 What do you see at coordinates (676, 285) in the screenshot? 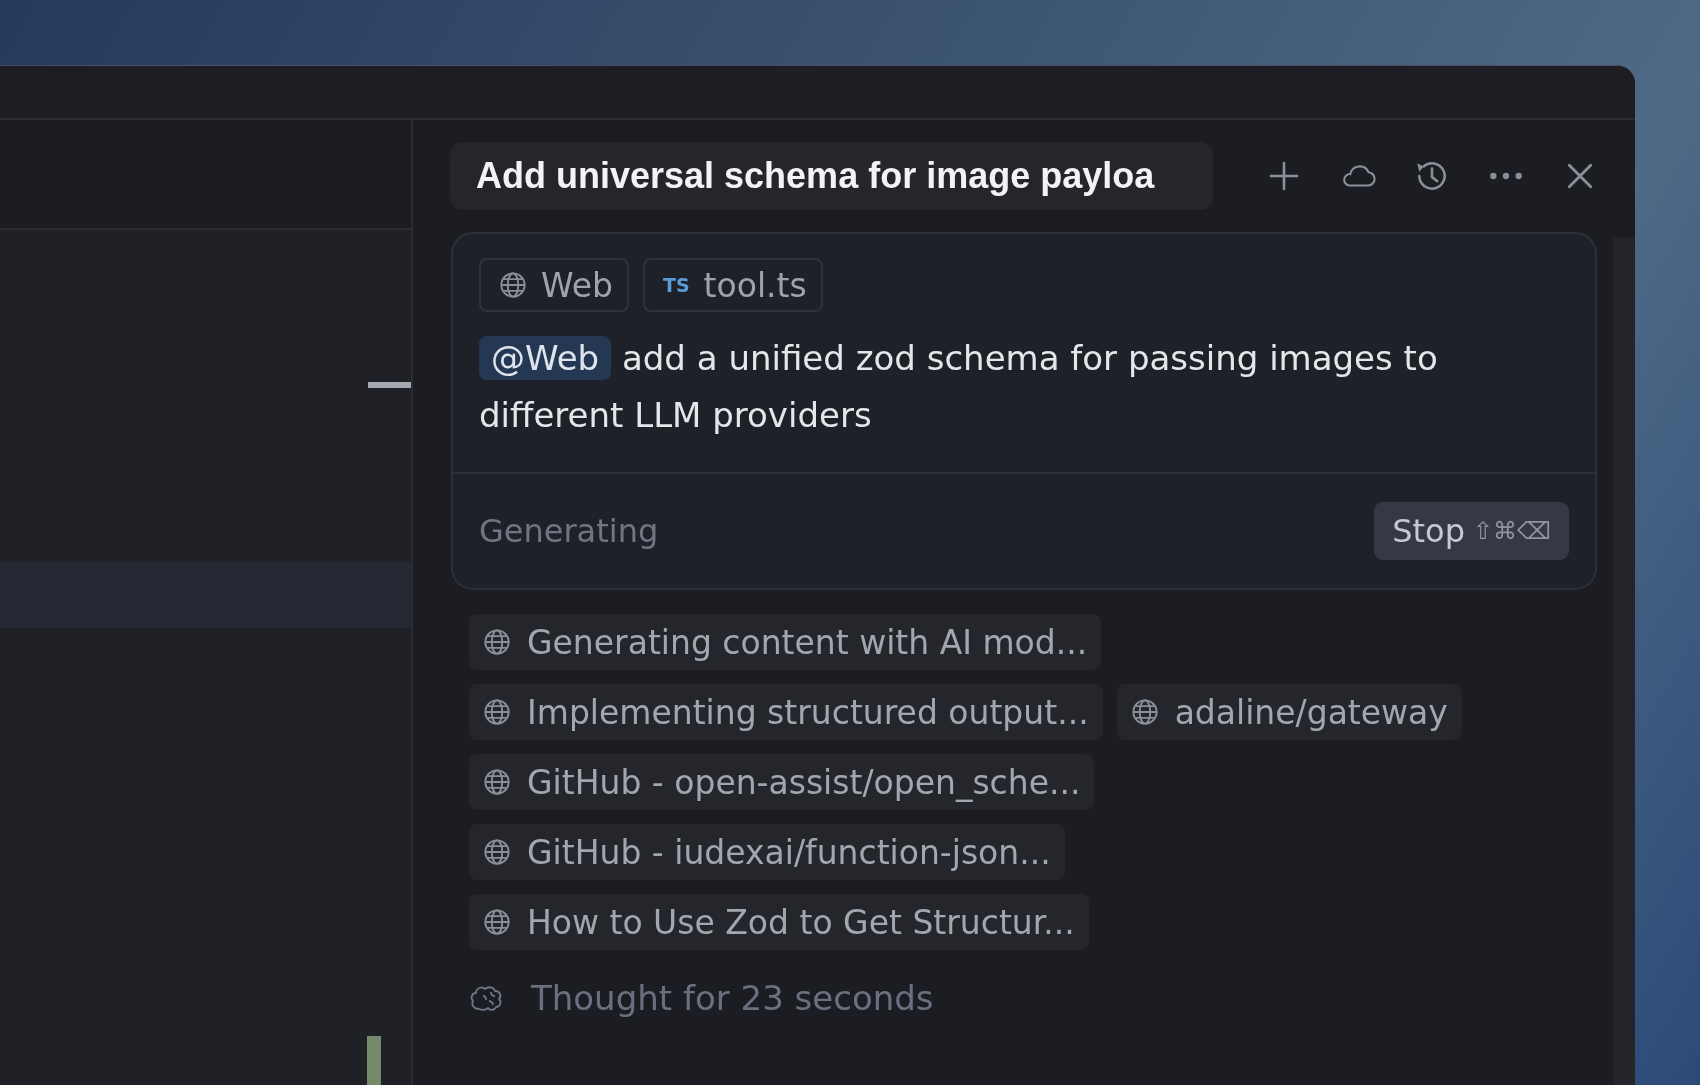
I see `file-type-label: TS` at bounding box center [676, 285].